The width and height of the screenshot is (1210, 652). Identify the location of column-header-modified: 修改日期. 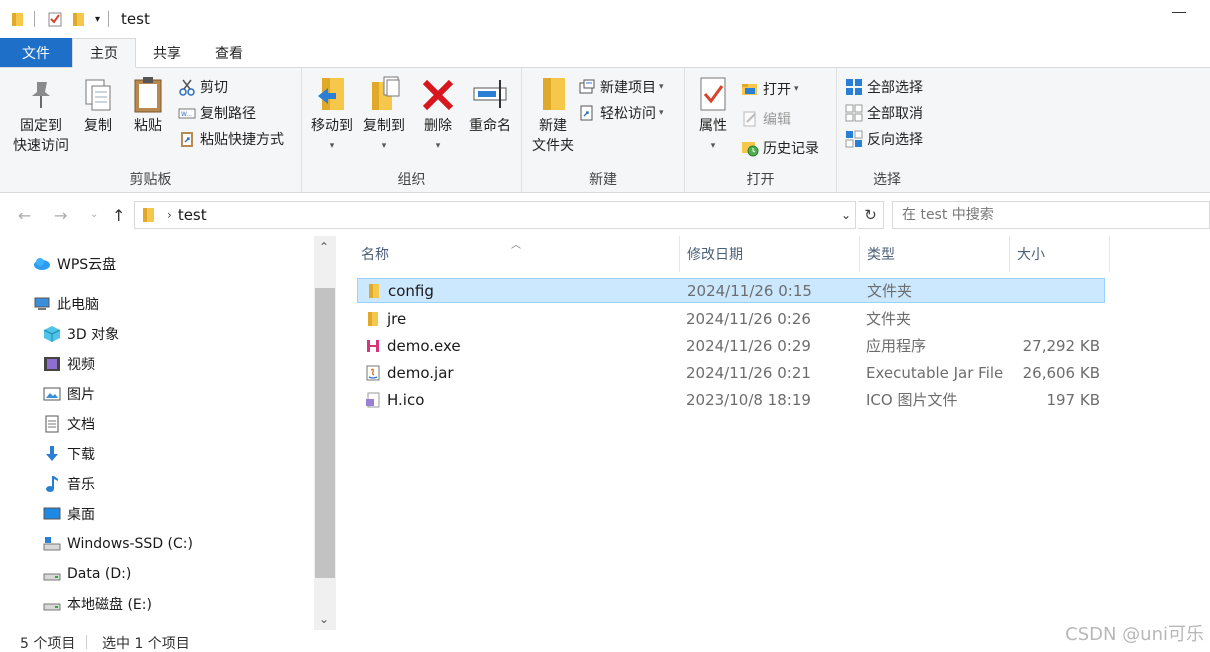
(770, 254).